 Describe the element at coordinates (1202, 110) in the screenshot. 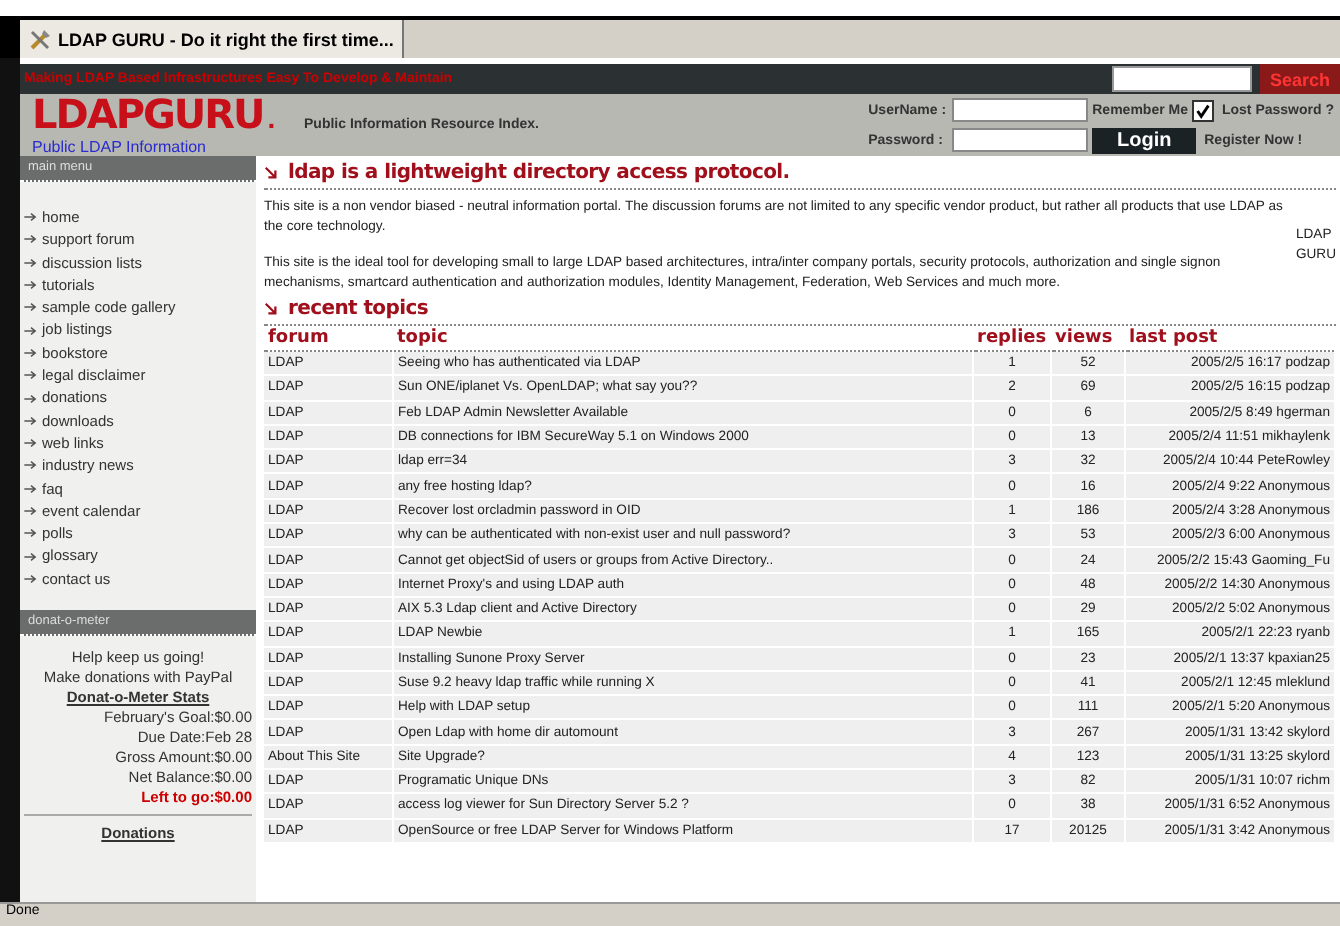

I see `remember-checkbox` at that location.